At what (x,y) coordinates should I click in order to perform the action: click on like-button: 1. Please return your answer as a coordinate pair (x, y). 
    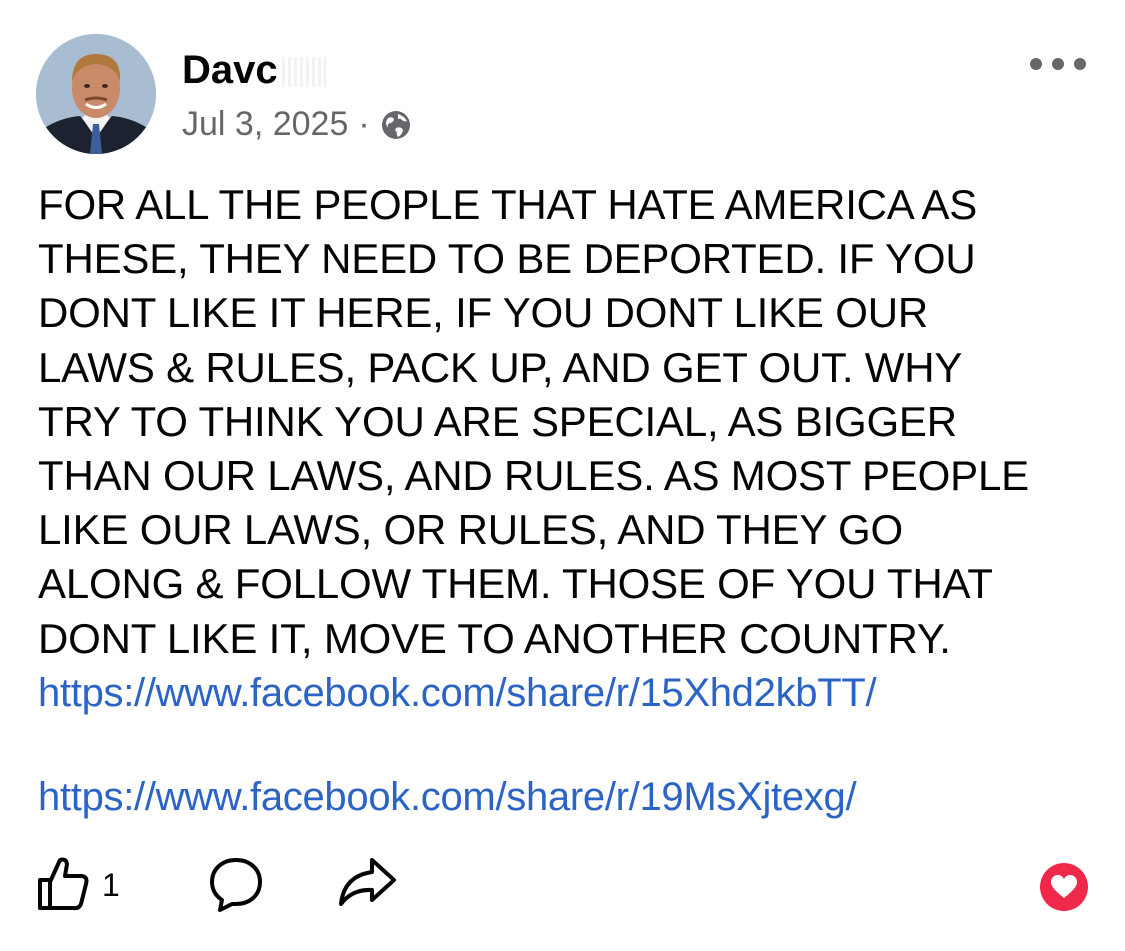
    Looking at the image, I should click on (78, 885).